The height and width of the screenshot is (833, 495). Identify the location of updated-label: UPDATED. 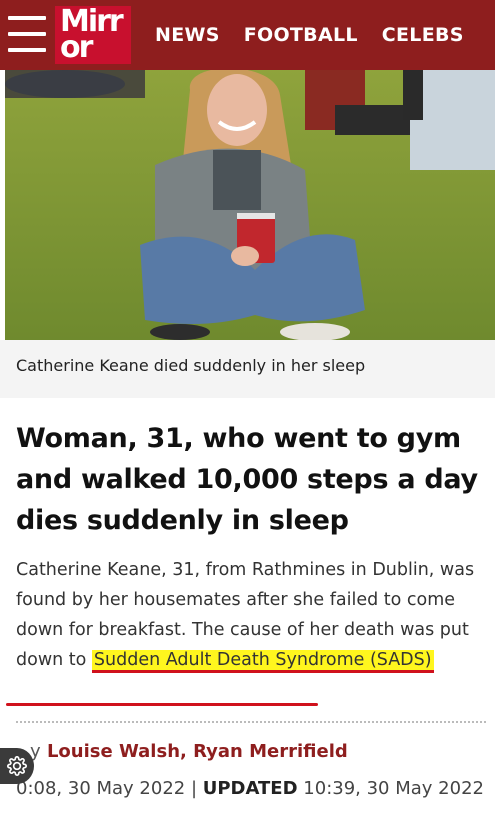
(250, 788).